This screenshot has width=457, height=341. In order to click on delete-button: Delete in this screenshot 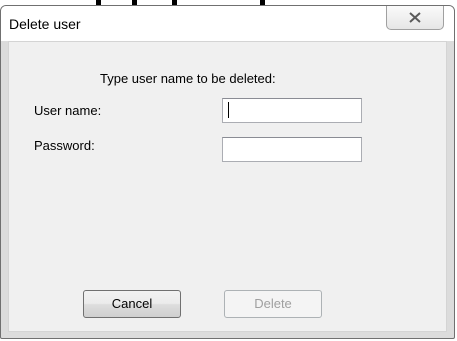, I will do `click(273, 304)`.